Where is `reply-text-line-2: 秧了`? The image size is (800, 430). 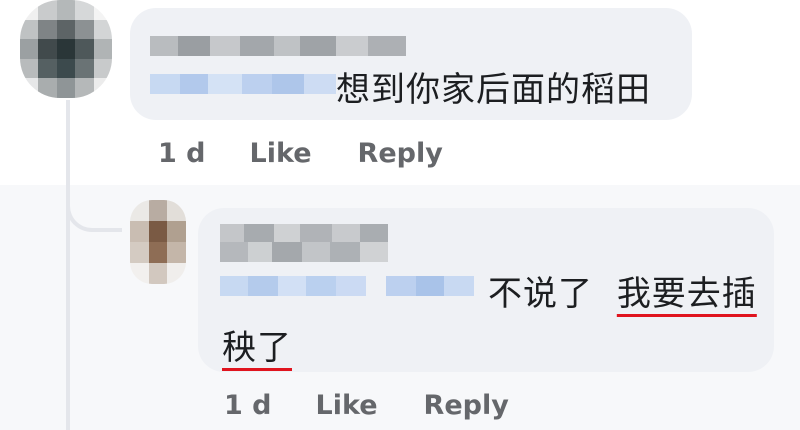 reply-text-line-2: 秧了 is located at coordinates (257, 344).